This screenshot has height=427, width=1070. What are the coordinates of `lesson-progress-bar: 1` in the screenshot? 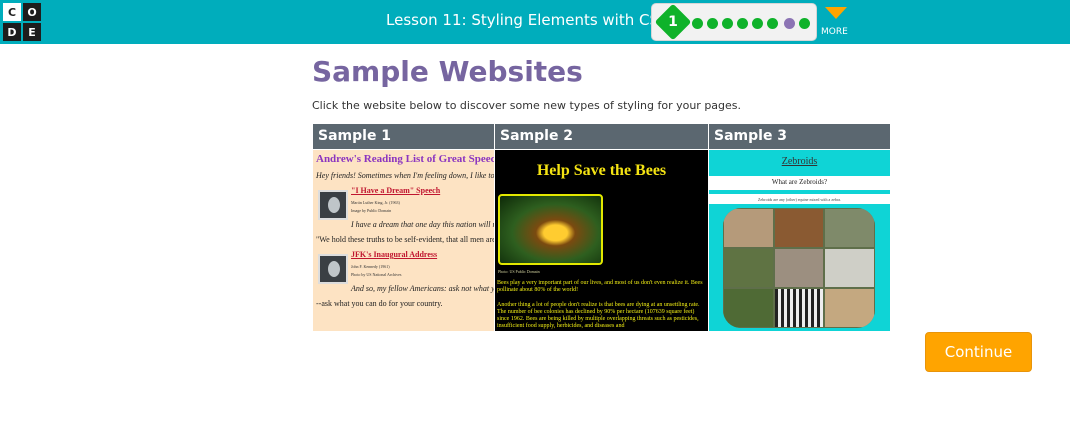 It's located at (734, 22).